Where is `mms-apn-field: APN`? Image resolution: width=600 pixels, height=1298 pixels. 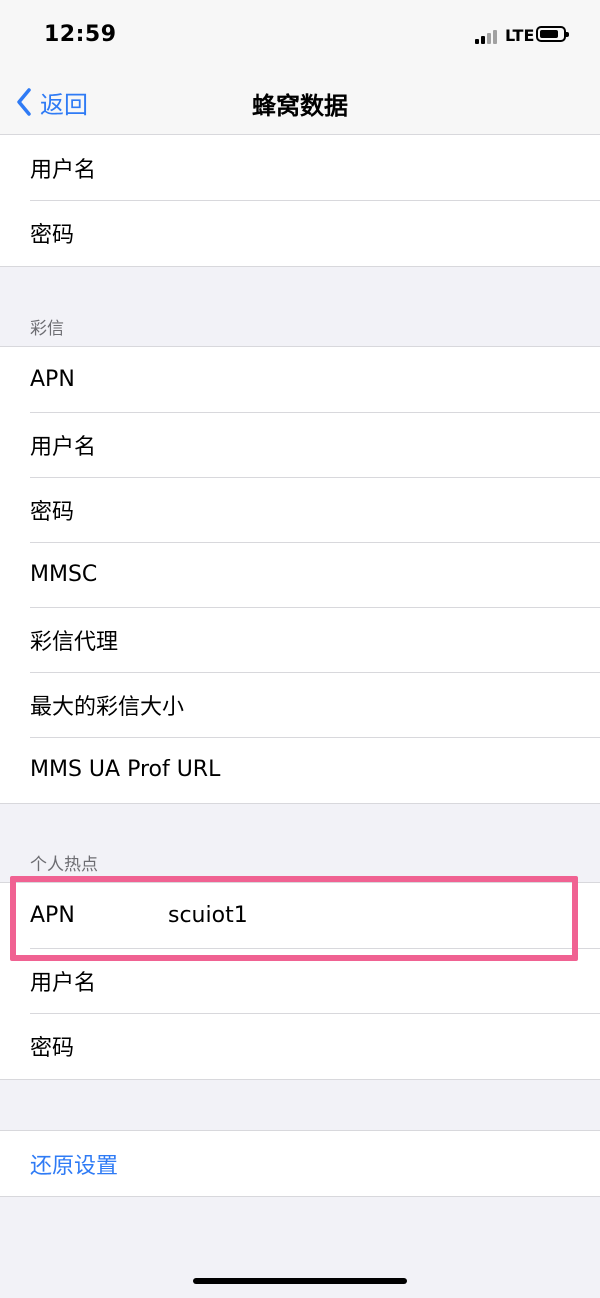 mms-apn-field: APN is located at coordinates (300, 379).